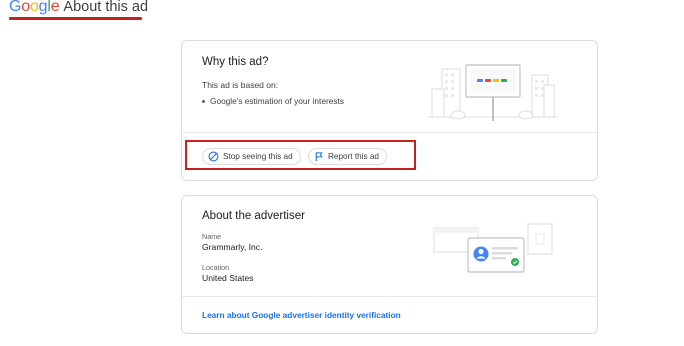 The image size is (684, 346). What do you see at coordinates (493, 248) in the screenshot?
I see `verified-id-card-illustration` at bounding box center [493, 248].